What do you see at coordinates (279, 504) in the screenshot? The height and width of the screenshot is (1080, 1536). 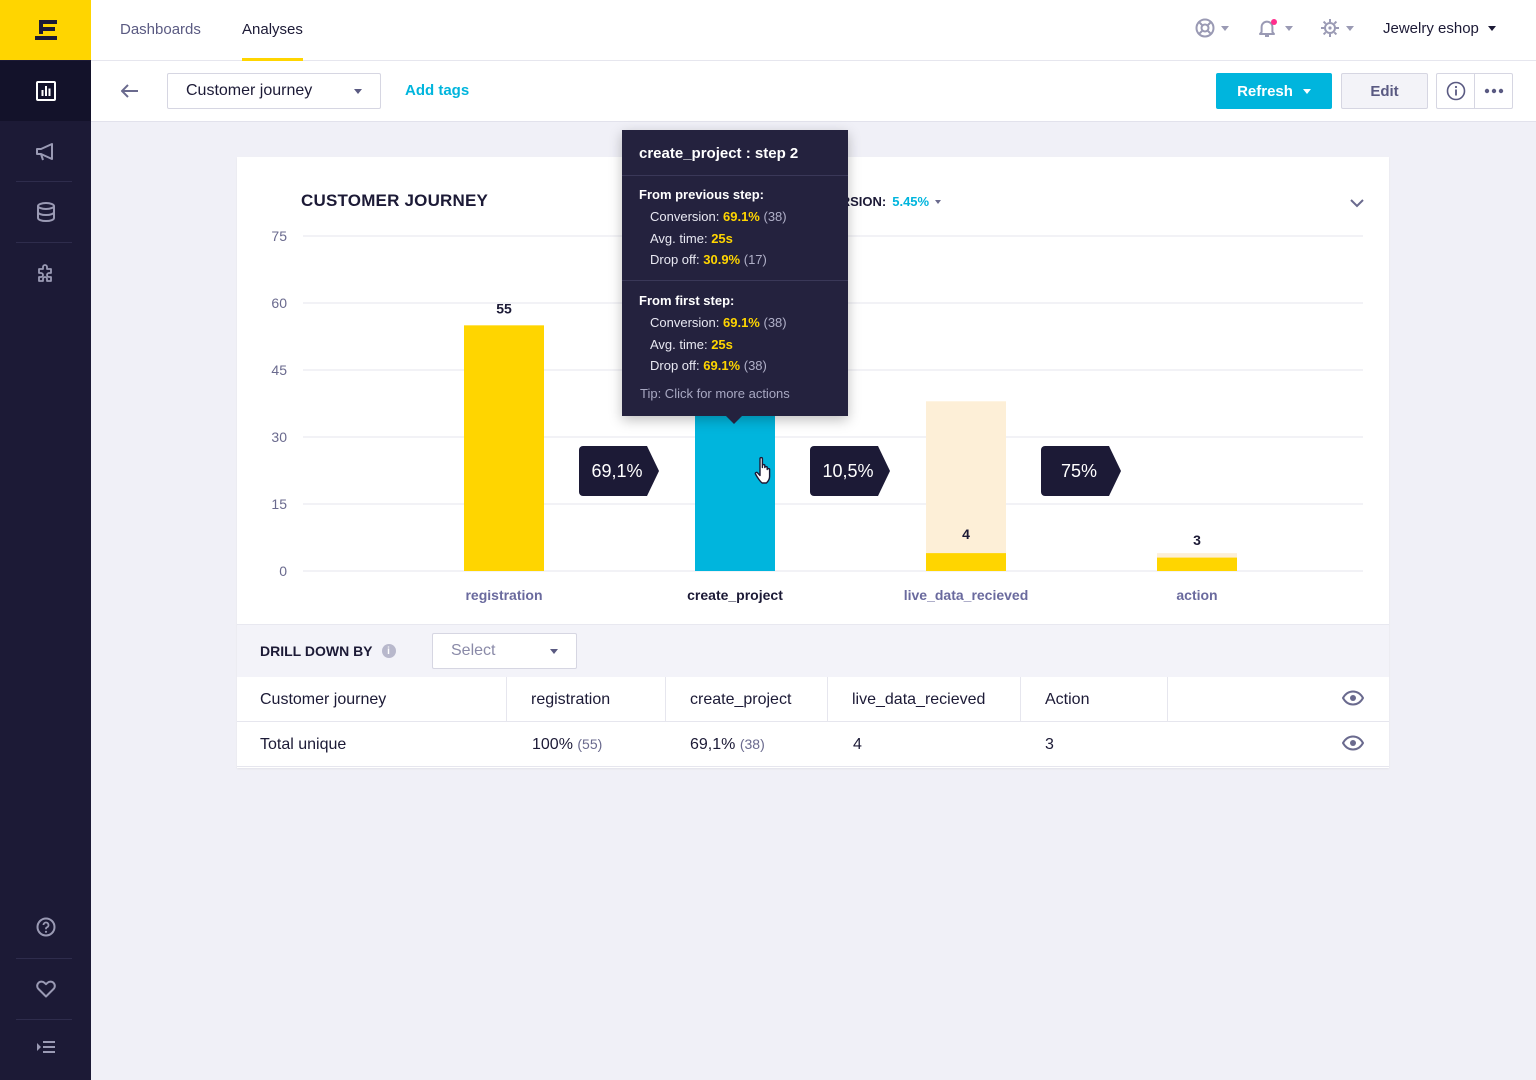 I see `y-tick-label: 15` at bounding box center [279, 504].